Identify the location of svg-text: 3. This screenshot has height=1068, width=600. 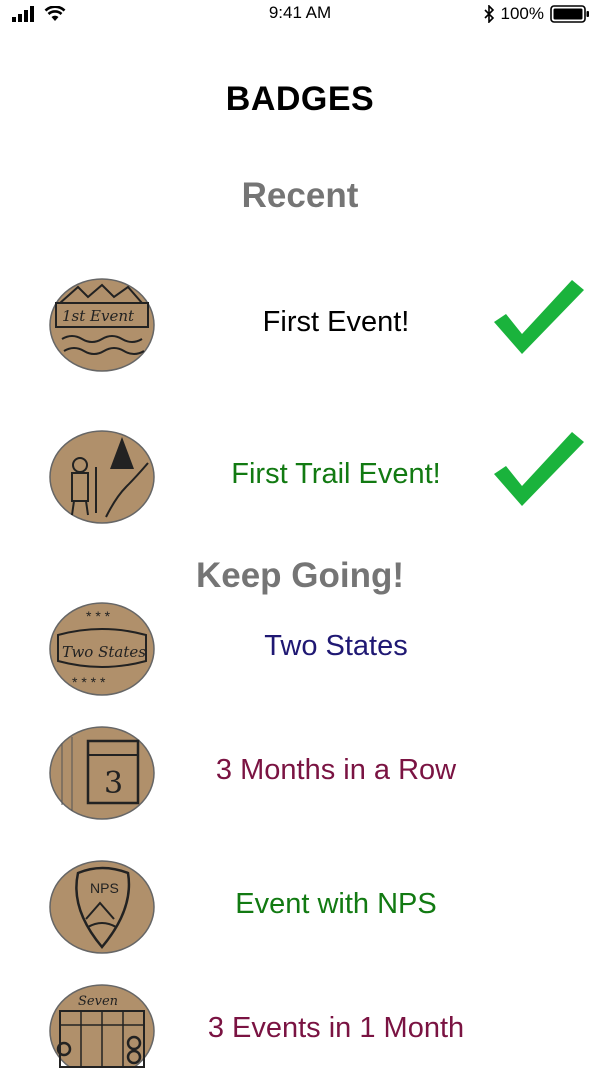
(113, 783).